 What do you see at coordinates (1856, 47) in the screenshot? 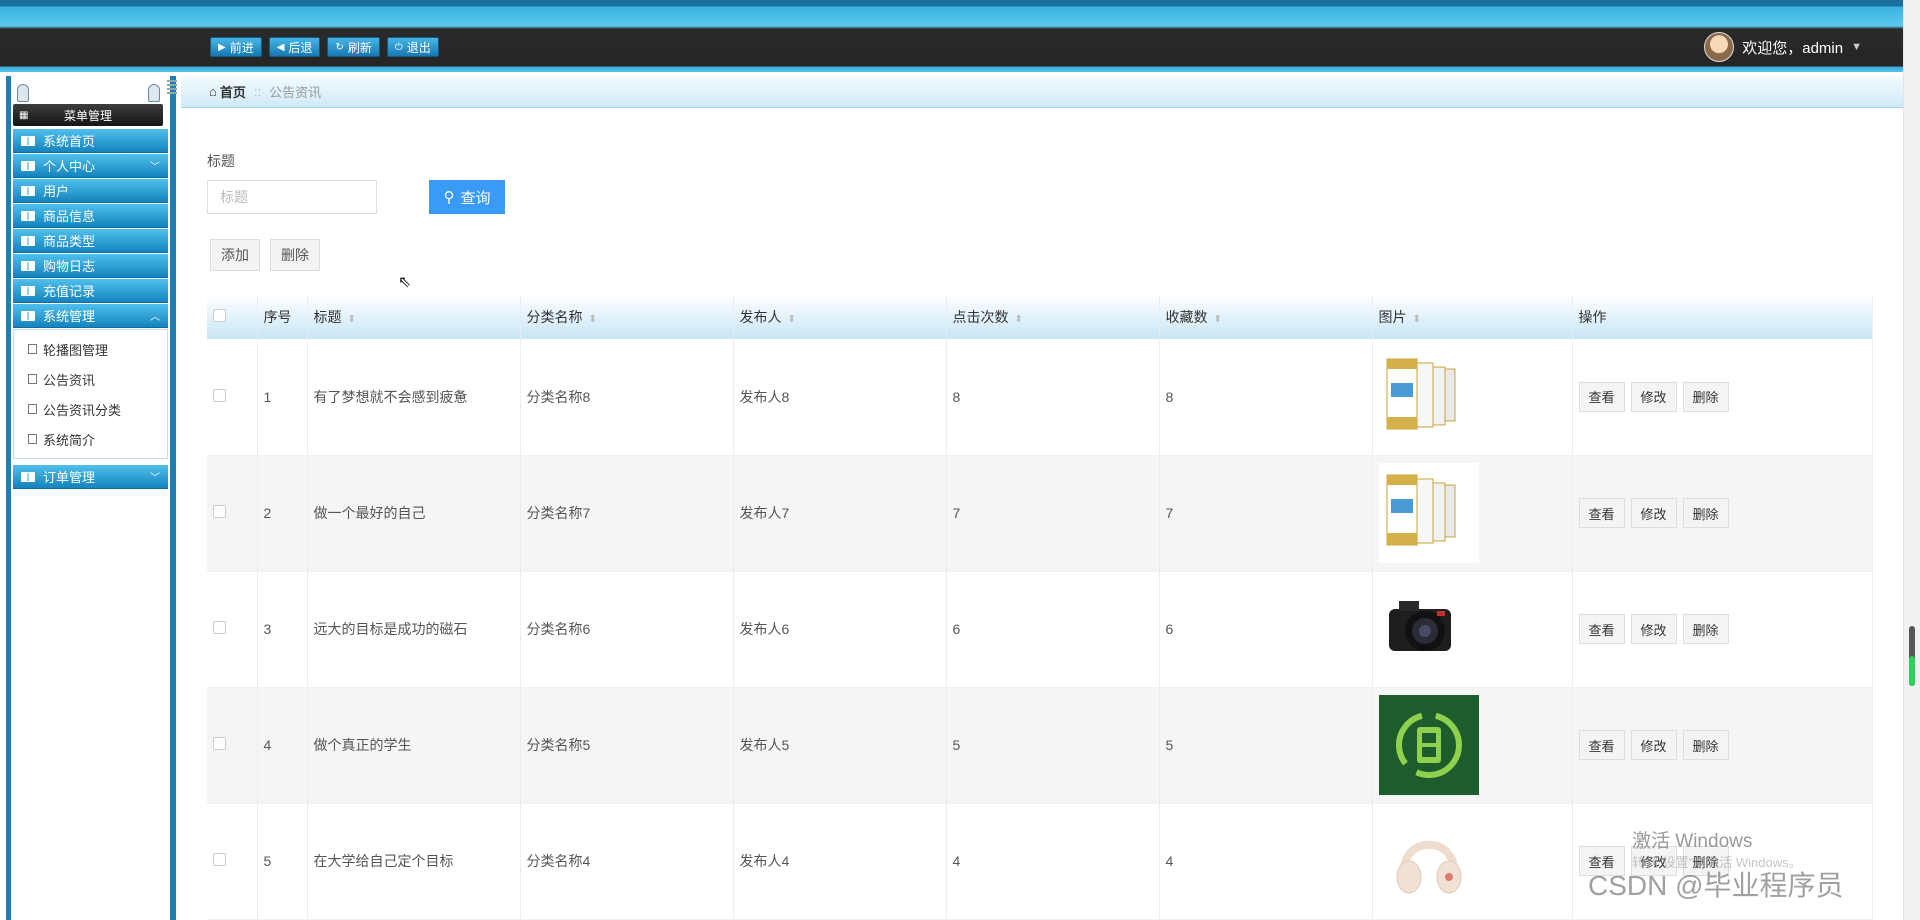
I see `caret-down-icon: ▼` at bounding box center [1856, 47].